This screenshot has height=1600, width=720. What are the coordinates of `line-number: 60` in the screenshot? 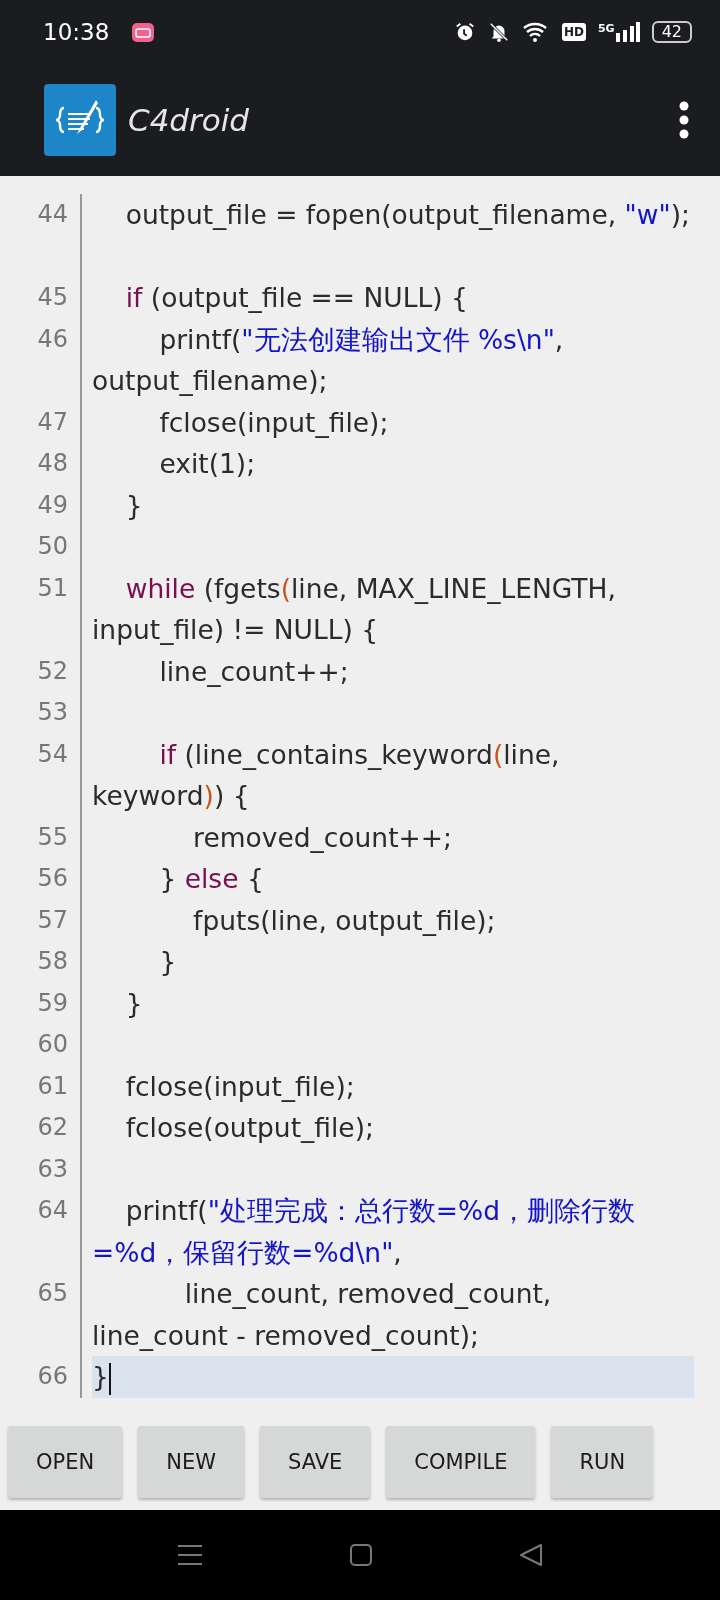 It's located at (41, 1045).